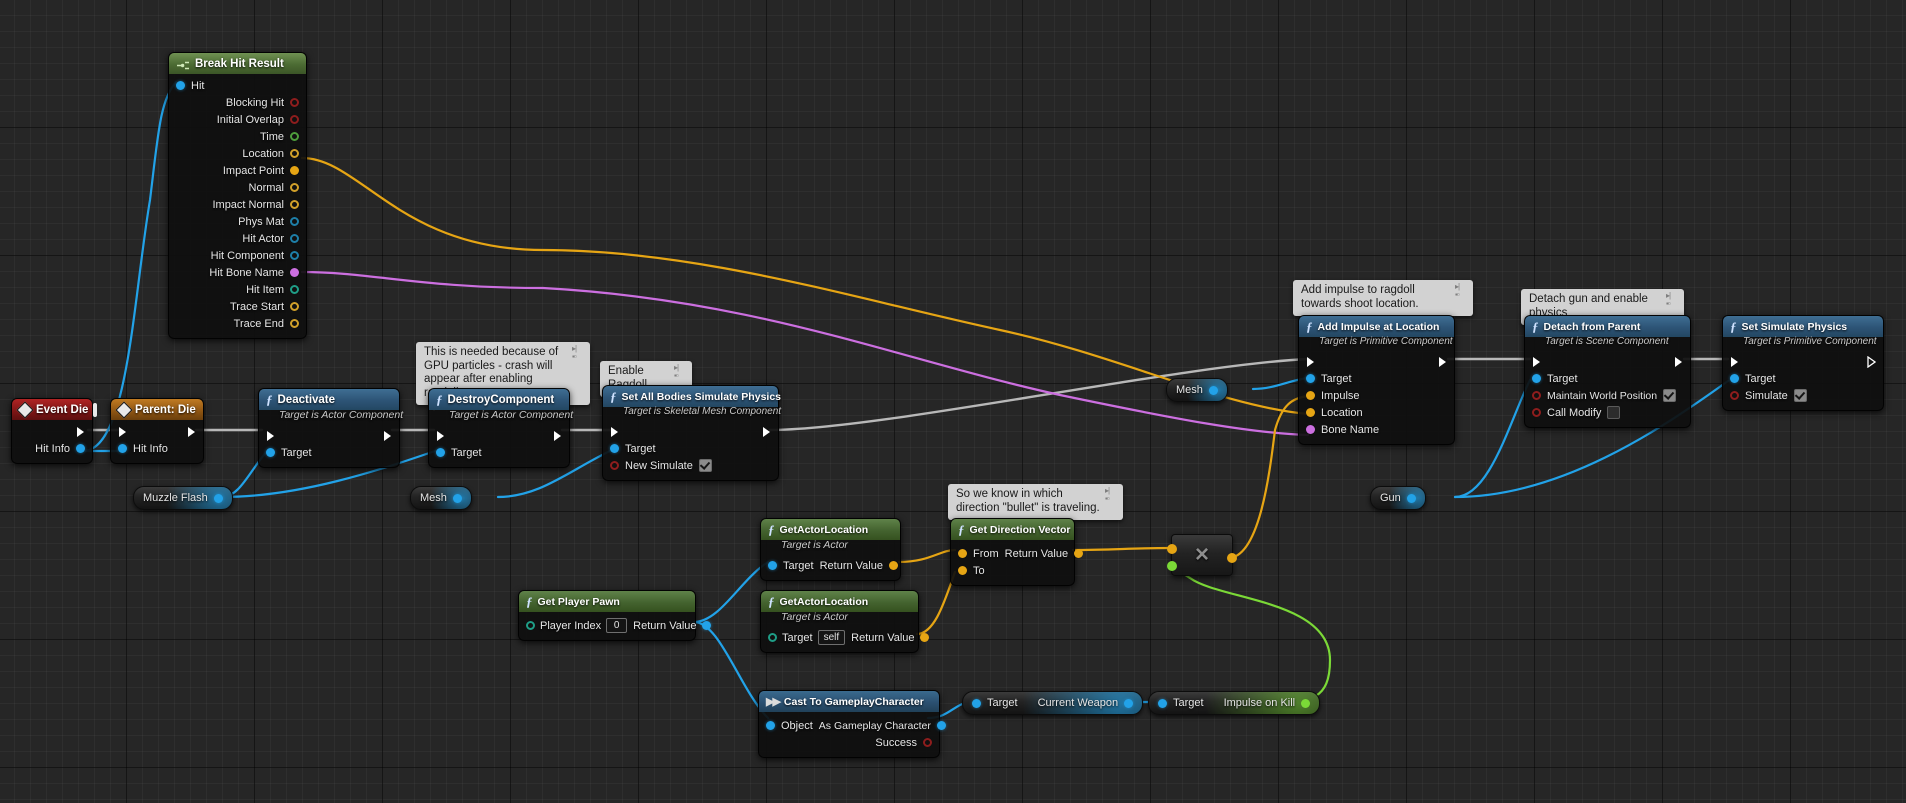 The image size is (1906, 803). What do you see at coordinates (1376, 429) in the screenshot?
I see `pin-row-bone-name: Bone Name` at bounding box center [1376, 429].